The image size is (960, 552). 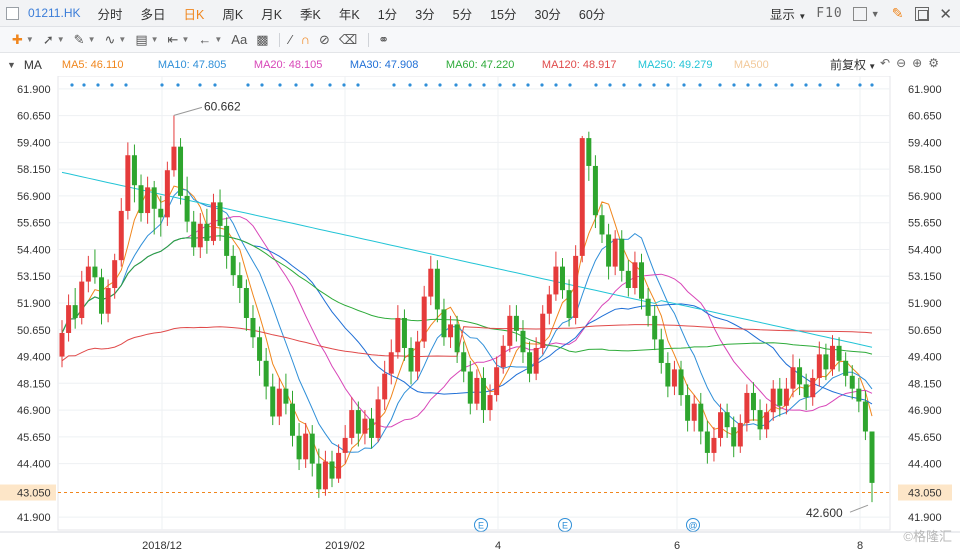 What do you see at coordinates (146, 40) in the screenshot?
I see `fib-icon: ▤ ▼` at bounding box center [146, 40].